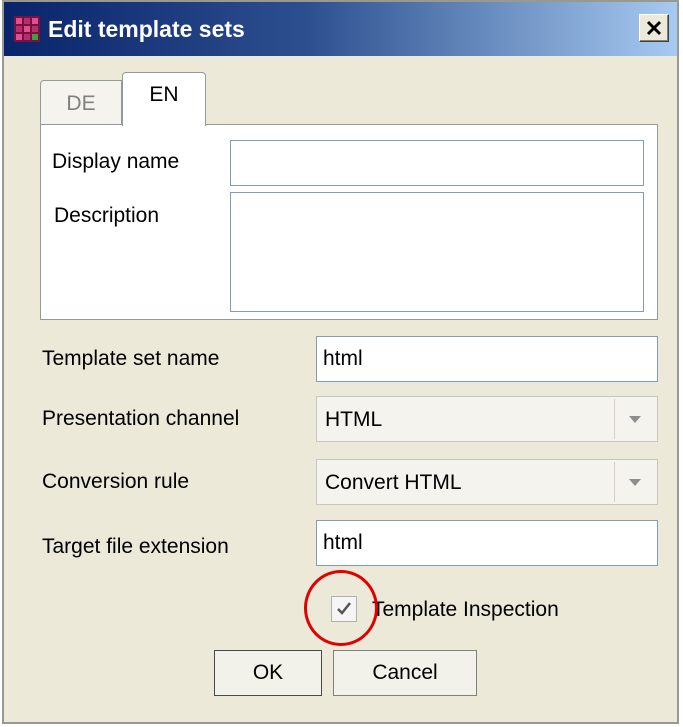 This screenshot has width=683, height=727. Describe the element at coordinates (487, 419) in the screenshot. I see `presentation-channel-select: HTML` at that location.